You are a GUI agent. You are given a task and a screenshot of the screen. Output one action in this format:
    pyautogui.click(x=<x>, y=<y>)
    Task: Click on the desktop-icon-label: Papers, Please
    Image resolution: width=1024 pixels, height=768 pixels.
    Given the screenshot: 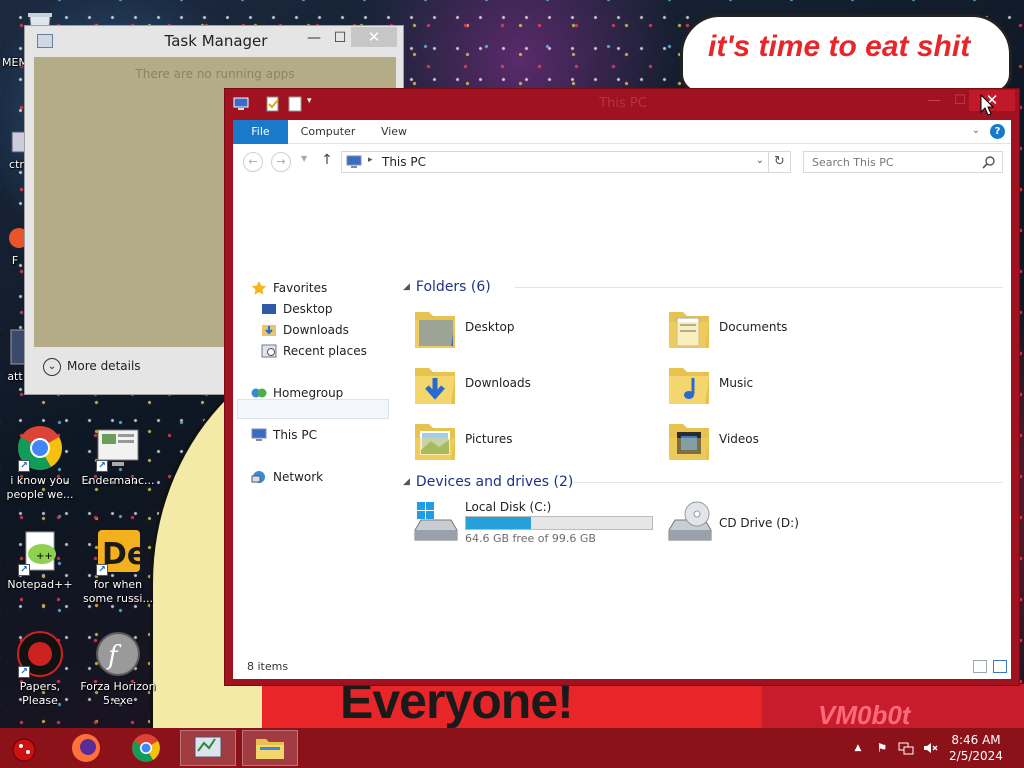 What is the action you would take?
    pyautogui.click(x=40, y=693)
    